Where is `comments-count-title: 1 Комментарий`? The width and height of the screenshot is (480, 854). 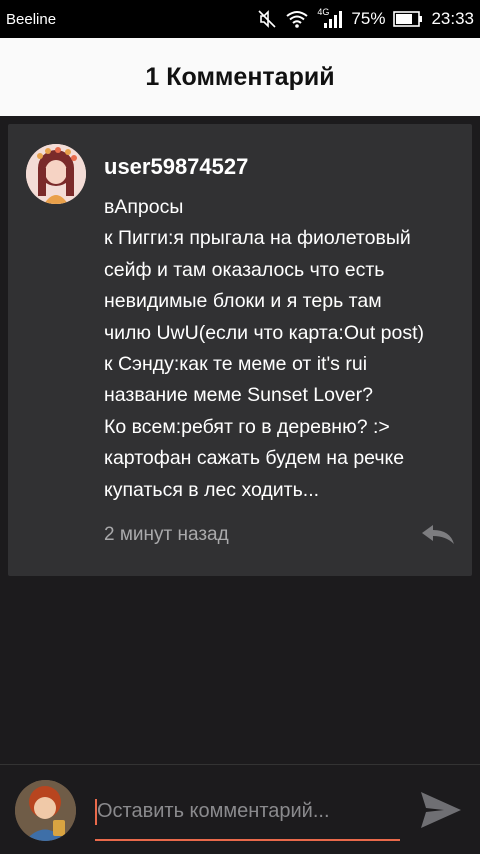 comments-count-title: 1 Комментарий is located at coordinates (240, 76).